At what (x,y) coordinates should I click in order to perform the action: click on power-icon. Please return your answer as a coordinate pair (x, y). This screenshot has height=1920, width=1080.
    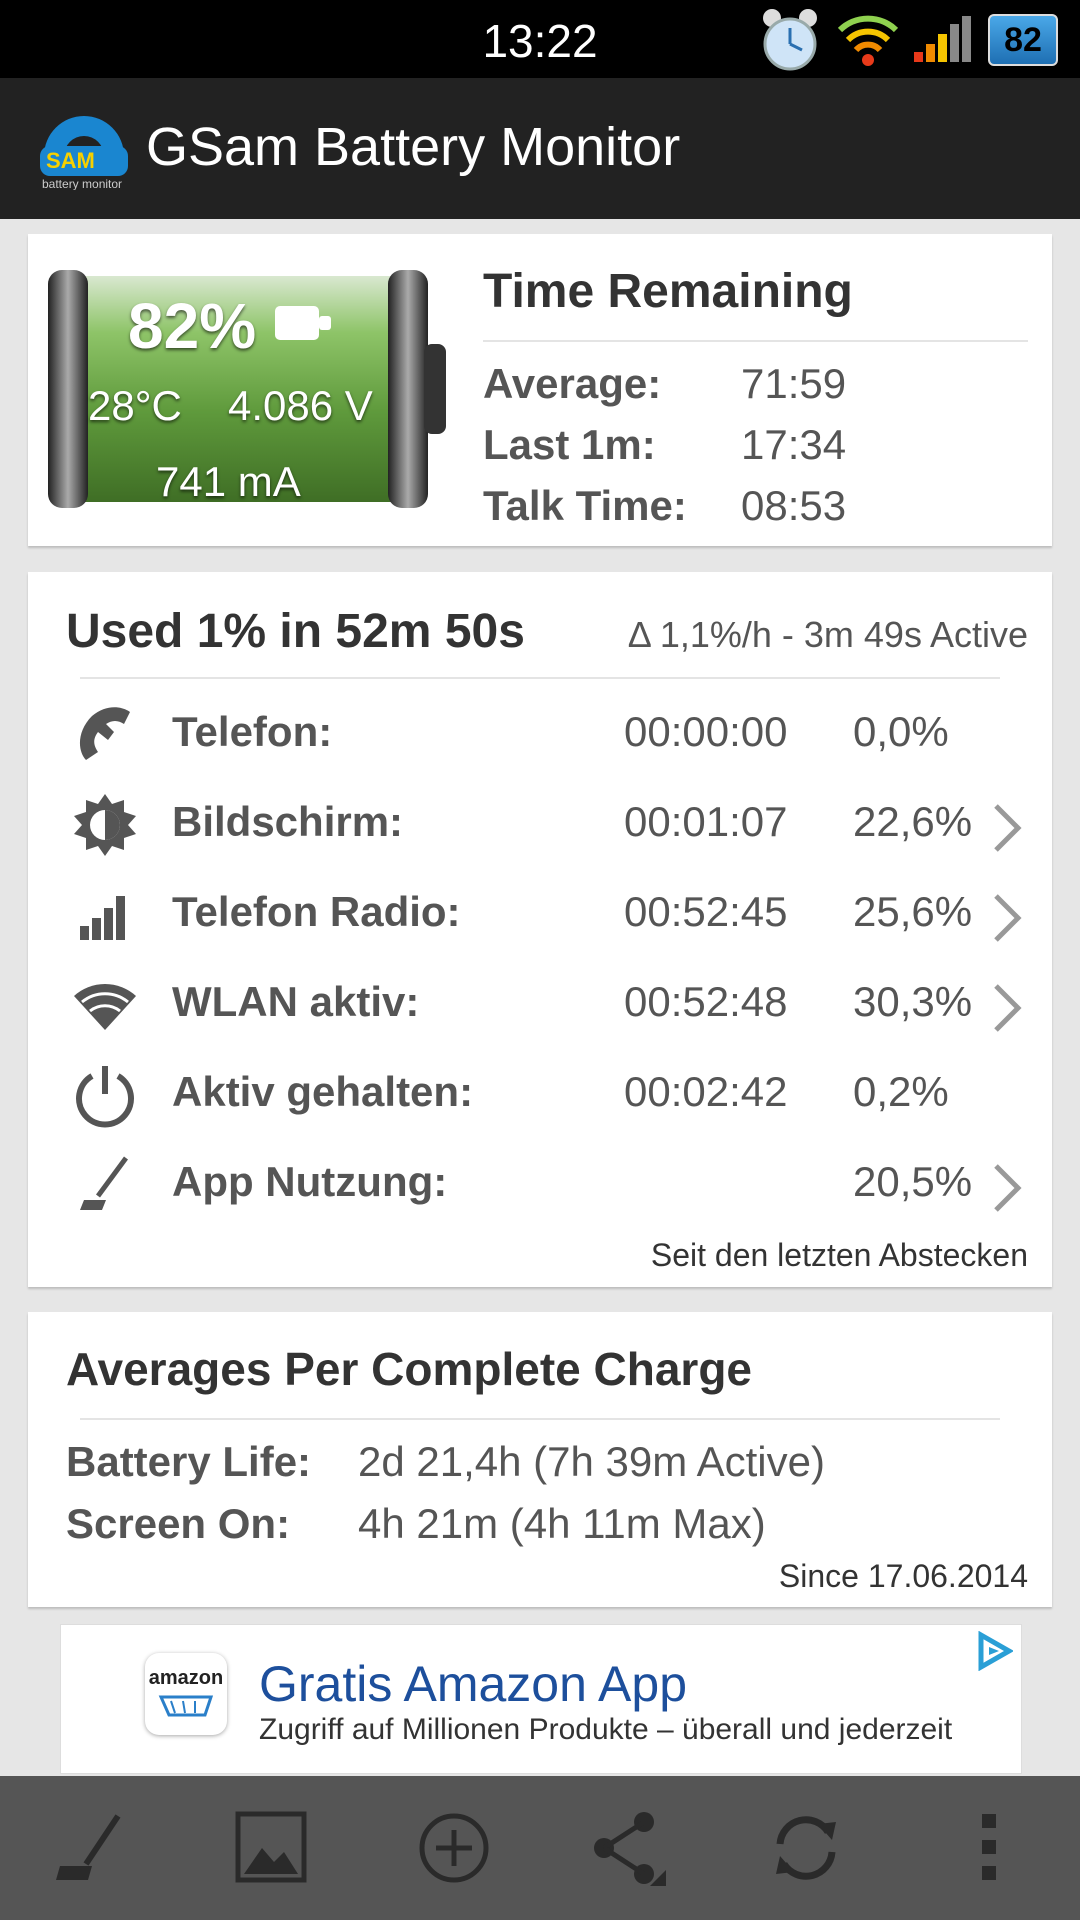
    Looking at the image, I should click on (105, 1097).